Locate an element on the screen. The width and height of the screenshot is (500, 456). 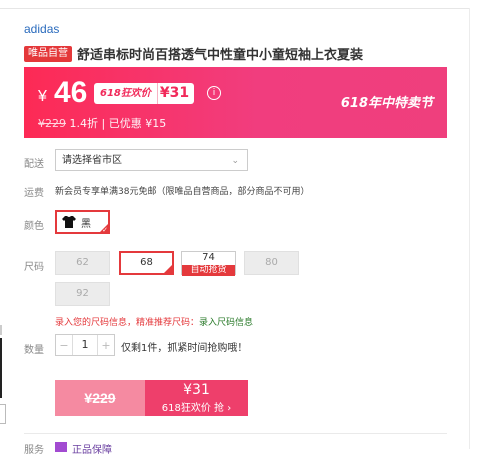
tshirt-icon is located at coordinates (69, 222).